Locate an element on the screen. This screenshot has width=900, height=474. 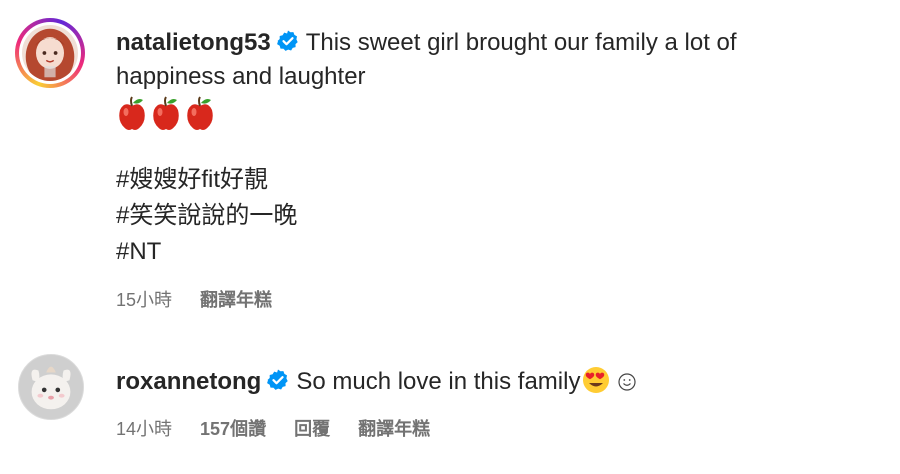
avatar-border is located at coordinates (50, 53).